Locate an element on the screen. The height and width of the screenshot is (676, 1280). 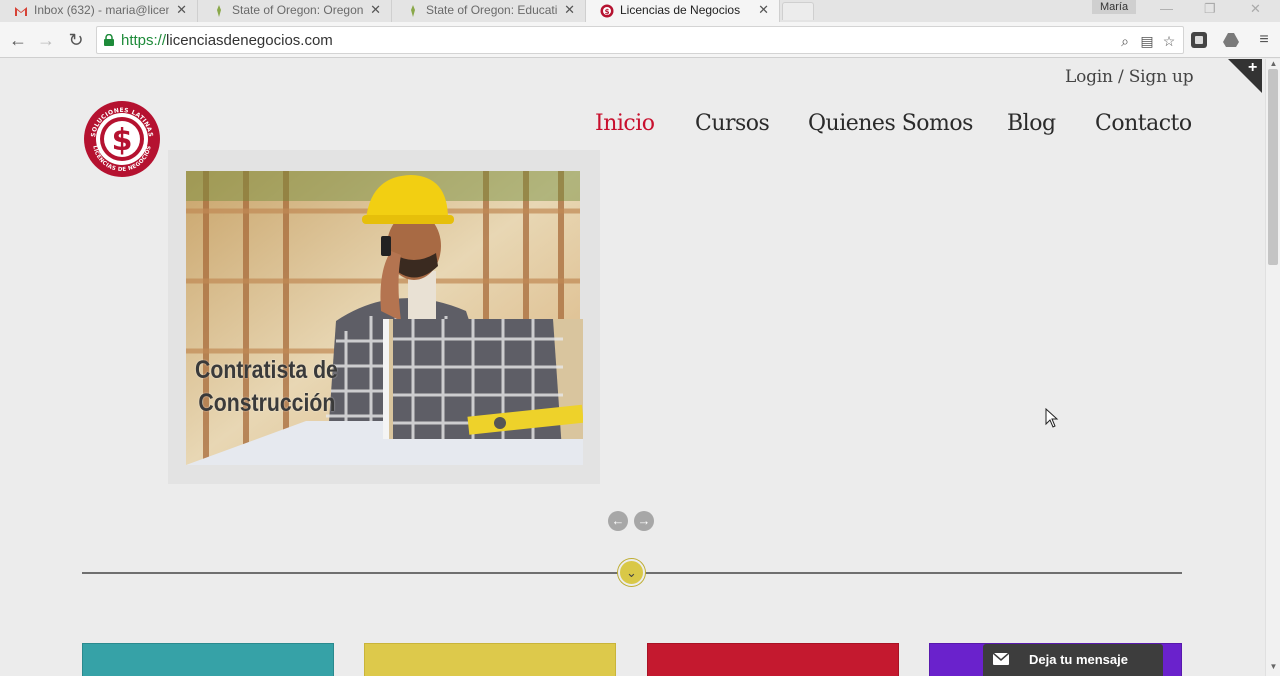
drive-icon is located at coordinates (1231, 40).